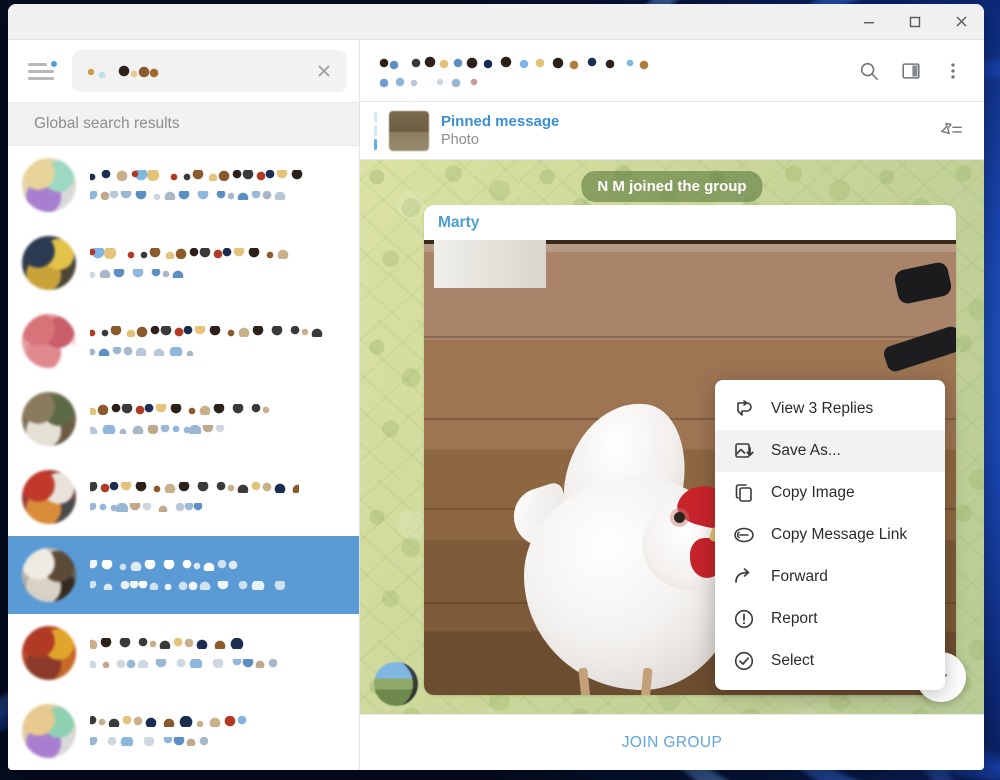 The width and height of the screenshot is (1000, 780). Describe the element at coordinates (923, 283) in the screenshot. I see `photo-object` at that location.